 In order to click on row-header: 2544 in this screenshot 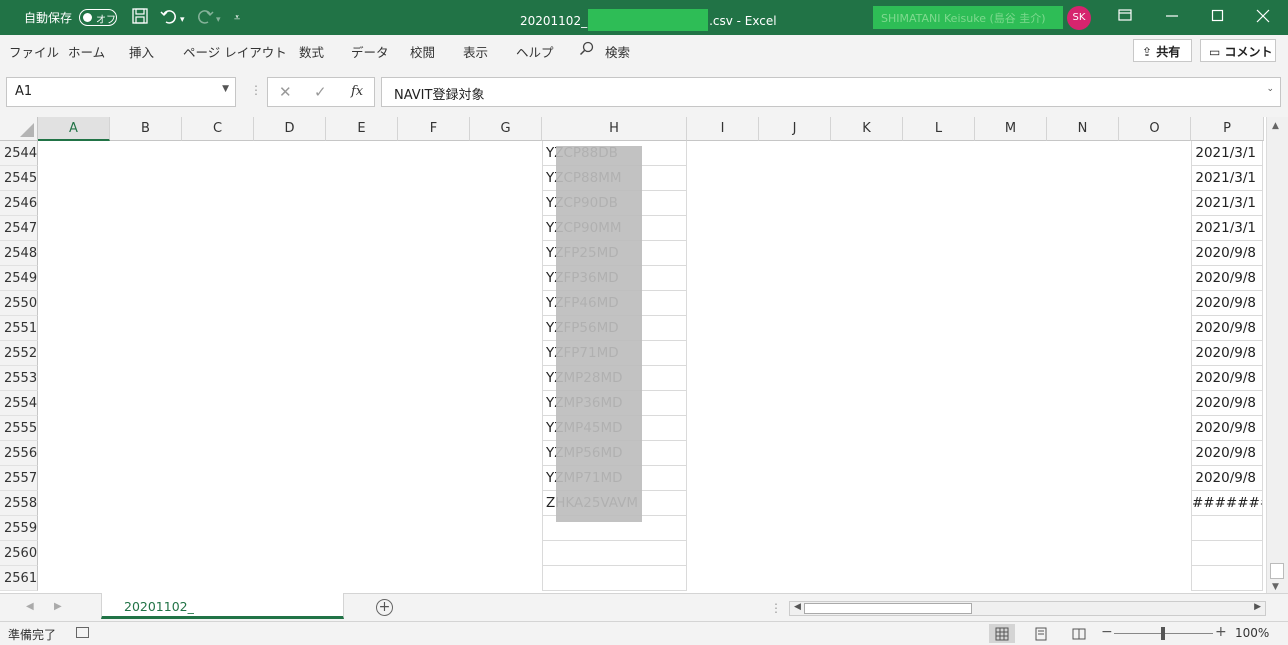, I will do `click(19, 153)`.